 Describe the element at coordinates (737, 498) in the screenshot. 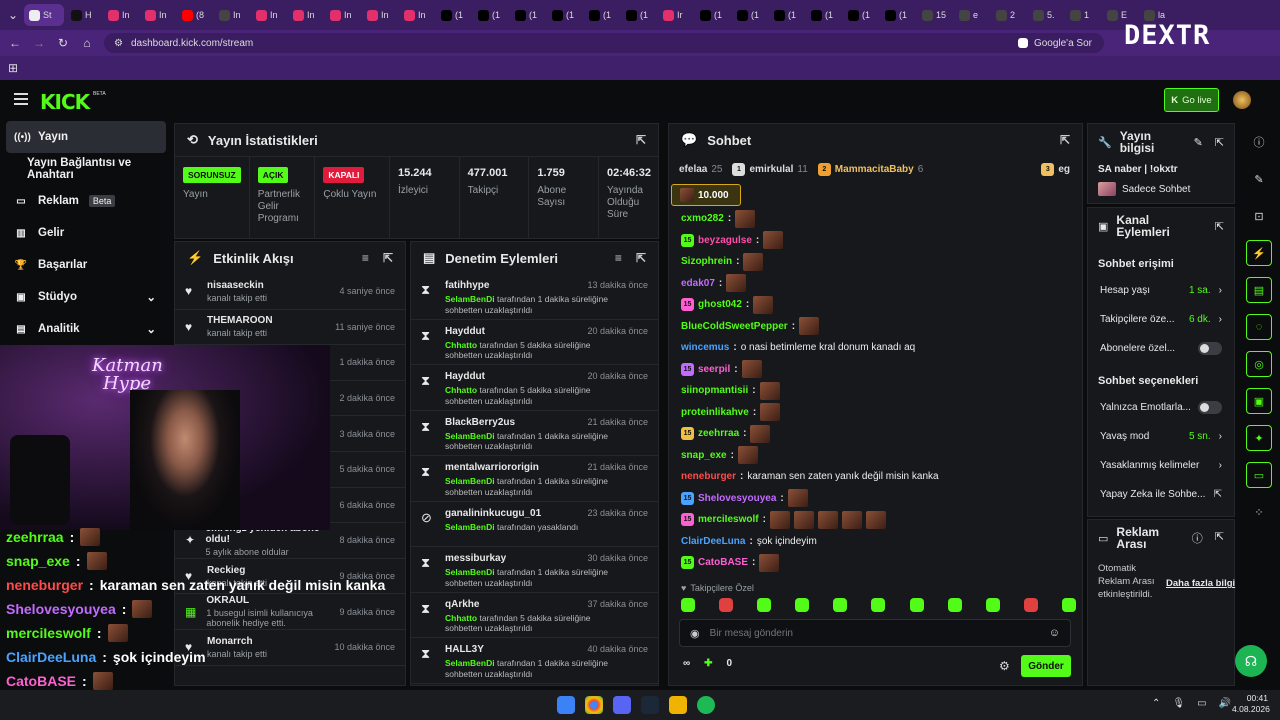

I see `chat-username: Shelovesyouyea` at that location.